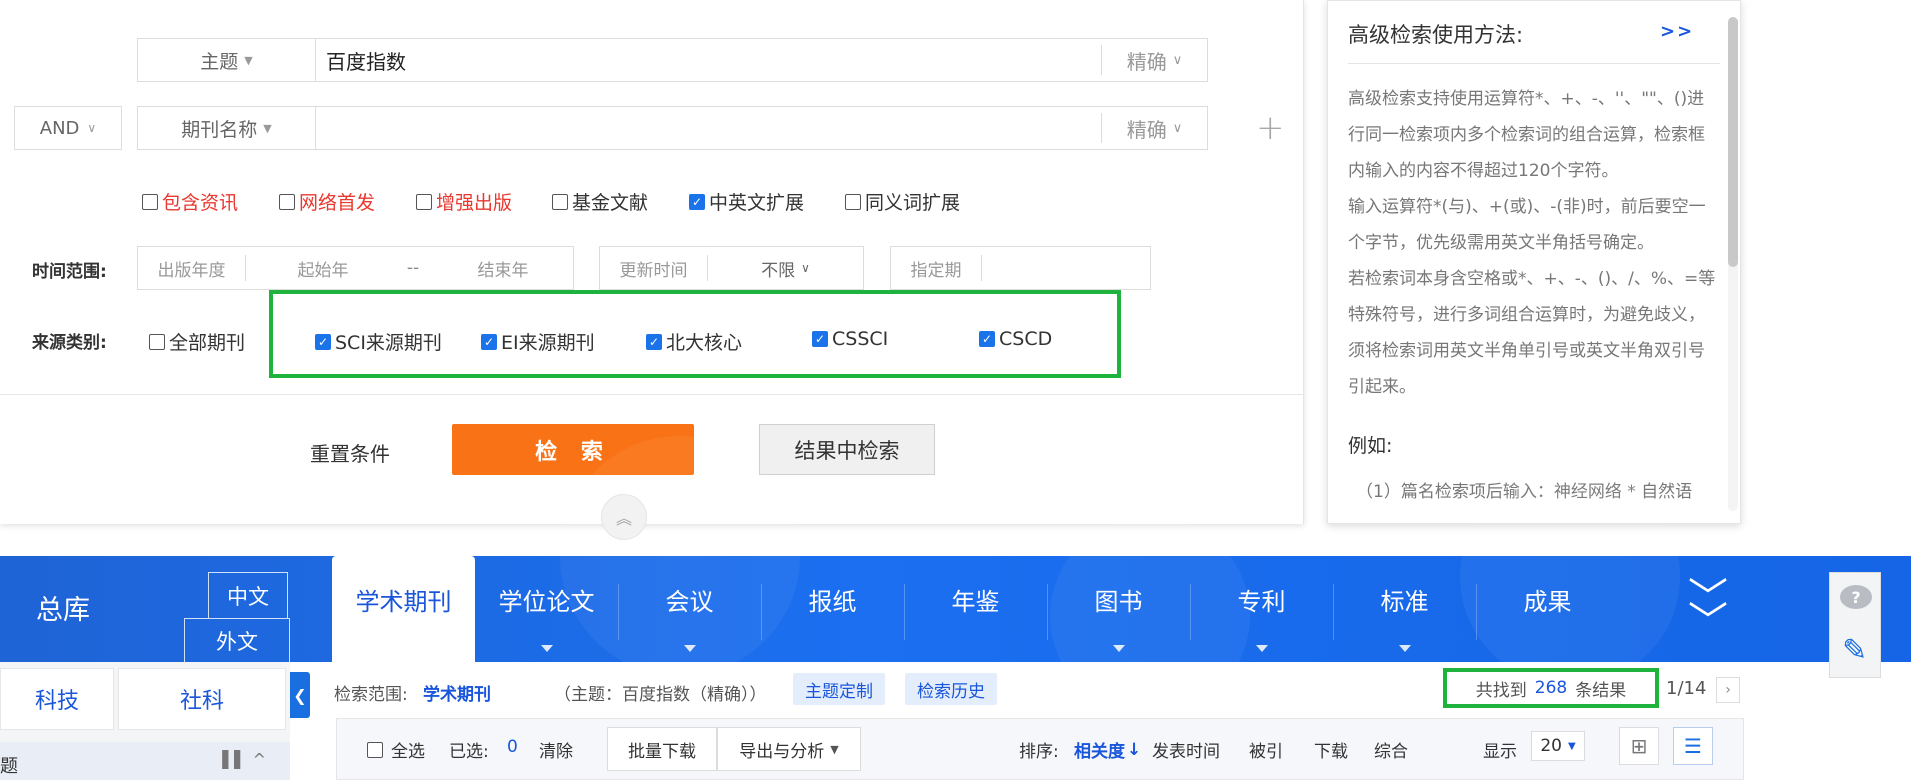  I want to click on sort-cited: 被引, so click(1266, 749).